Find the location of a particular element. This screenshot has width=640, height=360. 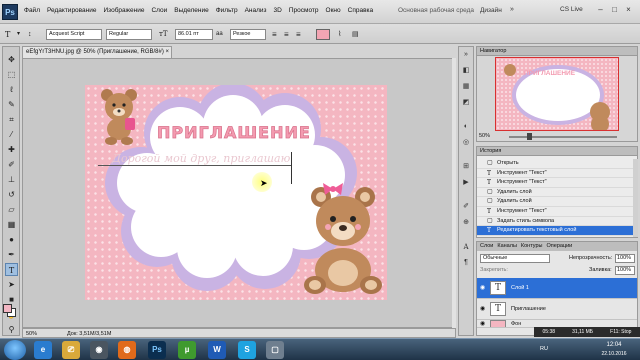

menu-filter: Фильтр is located at coordinates (227, 10).